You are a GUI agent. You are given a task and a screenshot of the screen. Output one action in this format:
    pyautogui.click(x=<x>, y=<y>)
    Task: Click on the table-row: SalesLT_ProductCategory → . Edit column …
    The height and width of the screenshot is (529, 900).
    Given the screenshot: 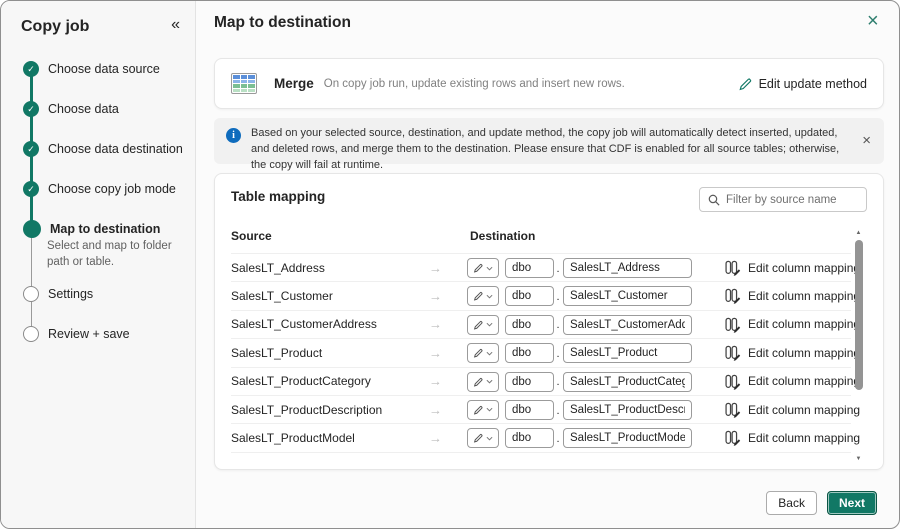 What is the action you would take?
    pyautogui.click(x=545, y=382)
    